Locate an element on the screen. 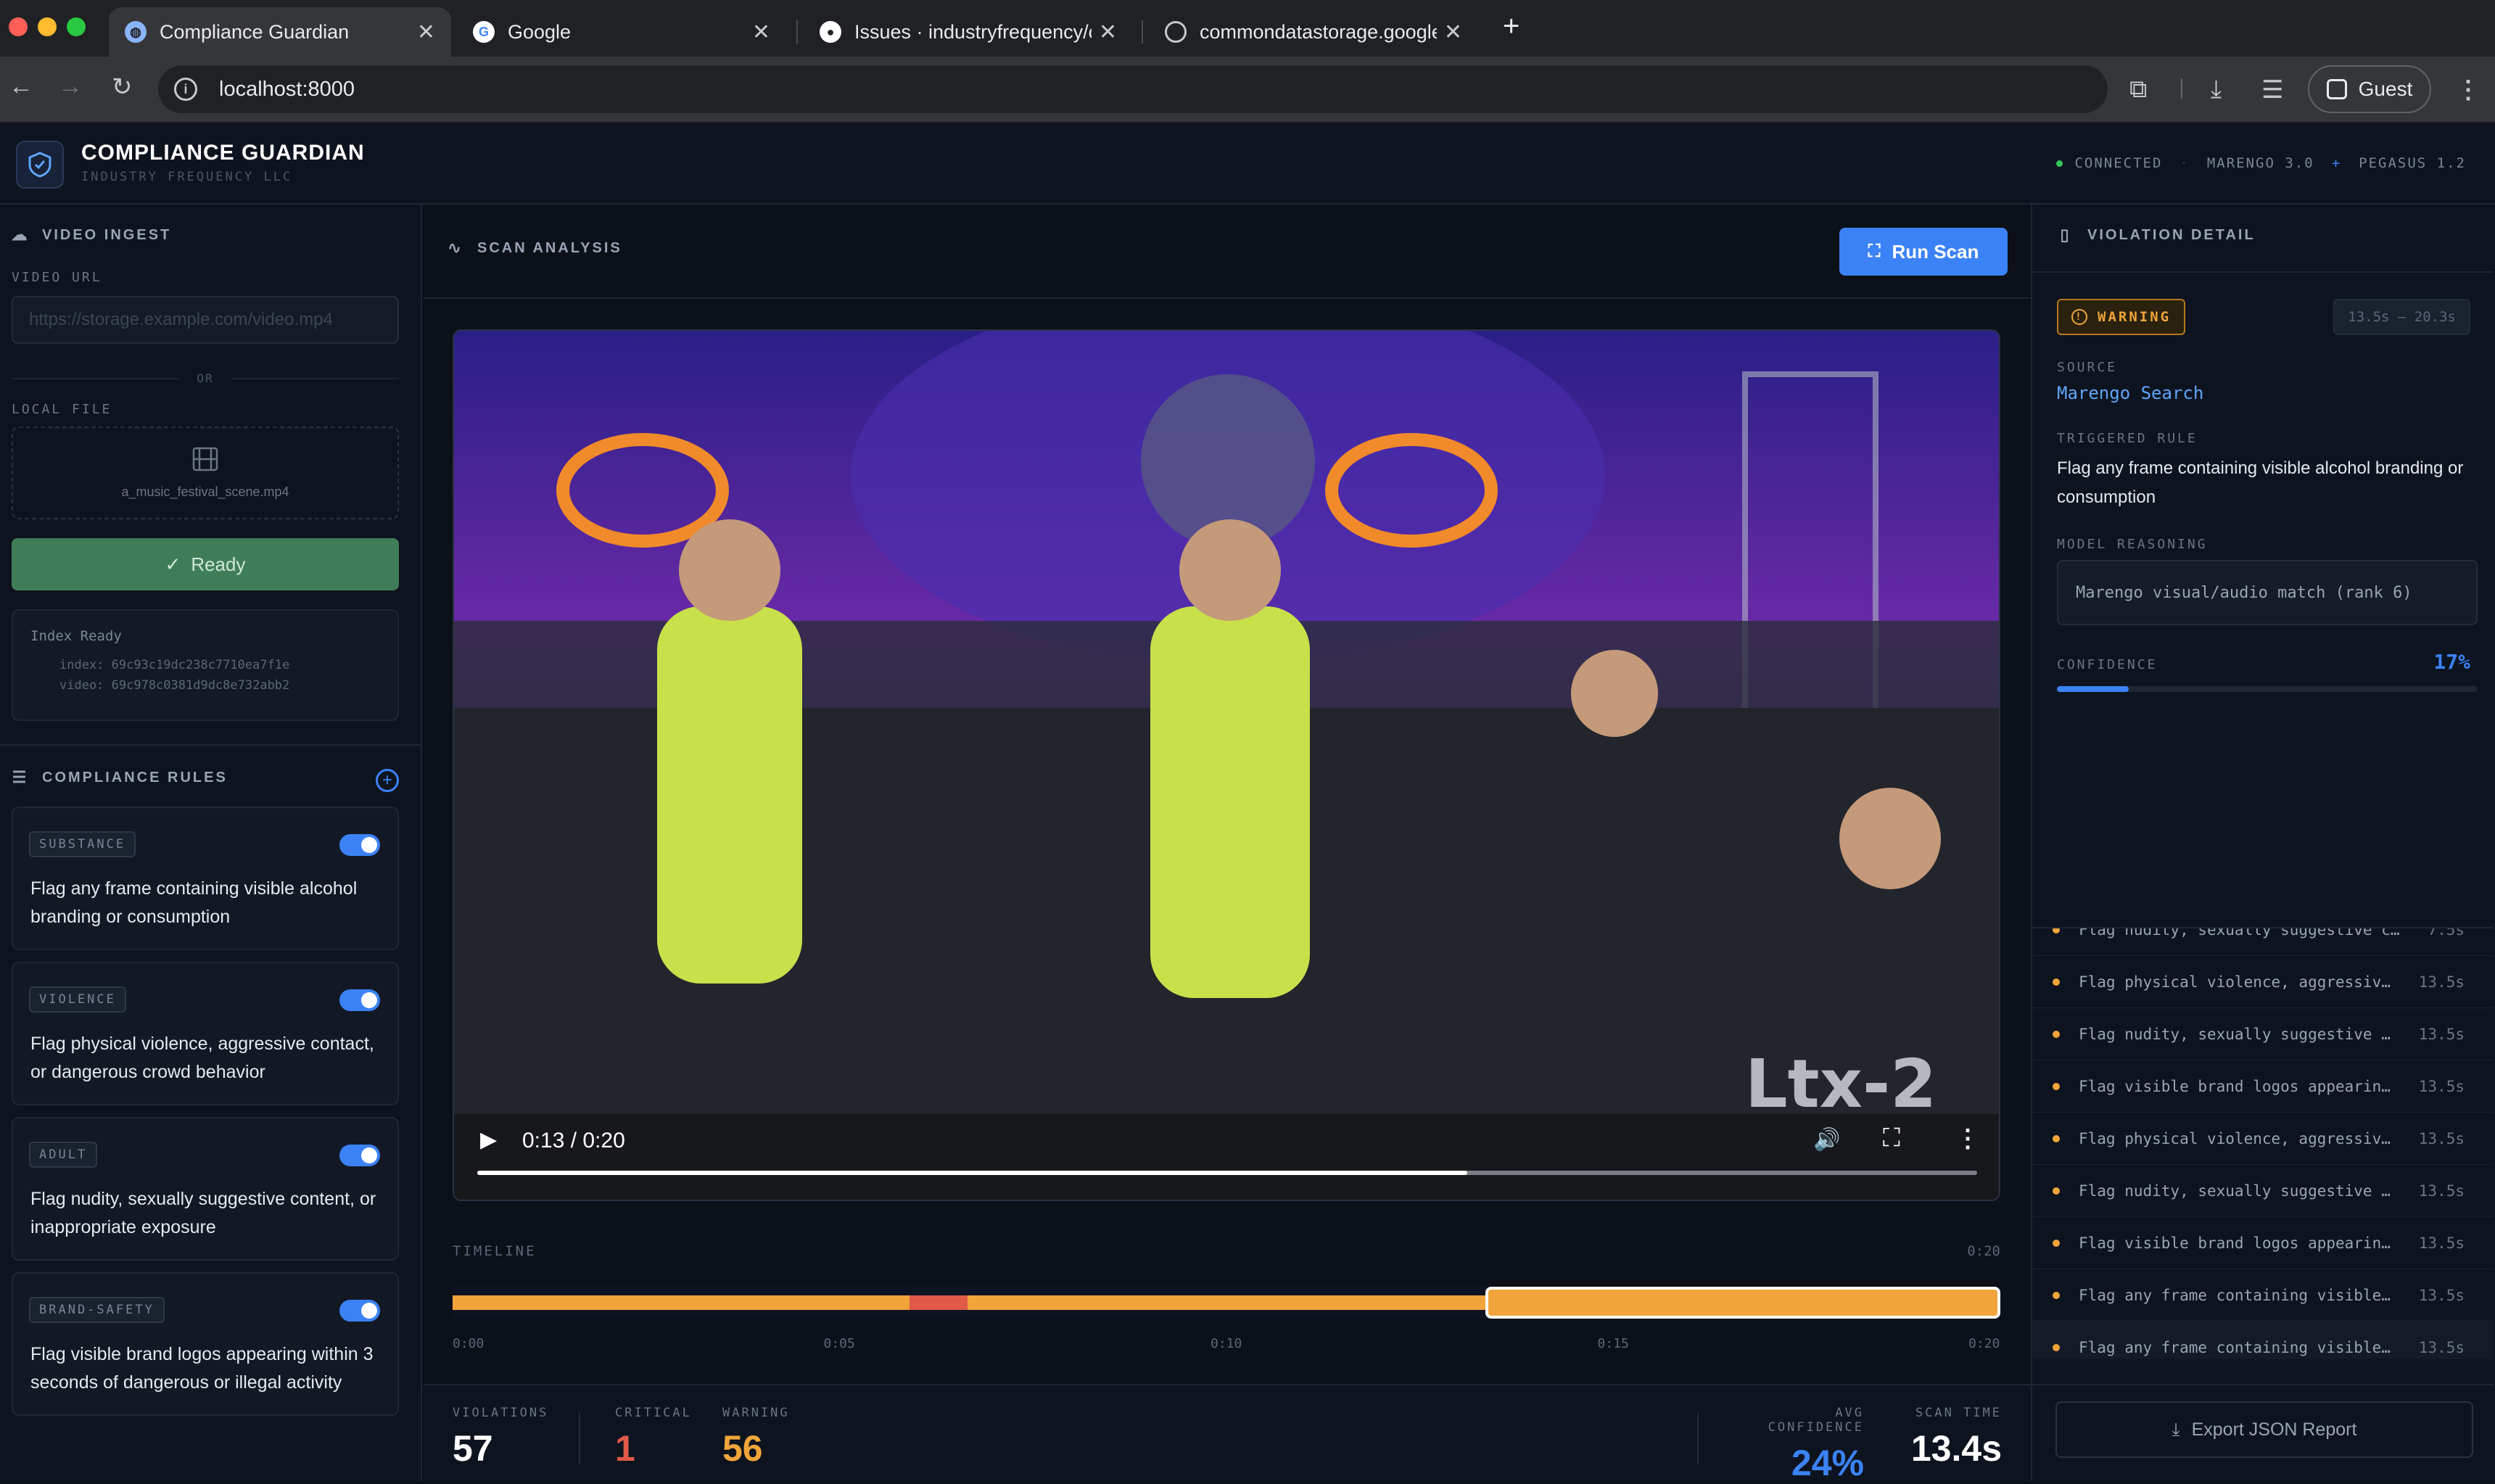 This screenshot has height=1484, width=2495. reload-icon: ↻ is located at coordinates (122, 87).